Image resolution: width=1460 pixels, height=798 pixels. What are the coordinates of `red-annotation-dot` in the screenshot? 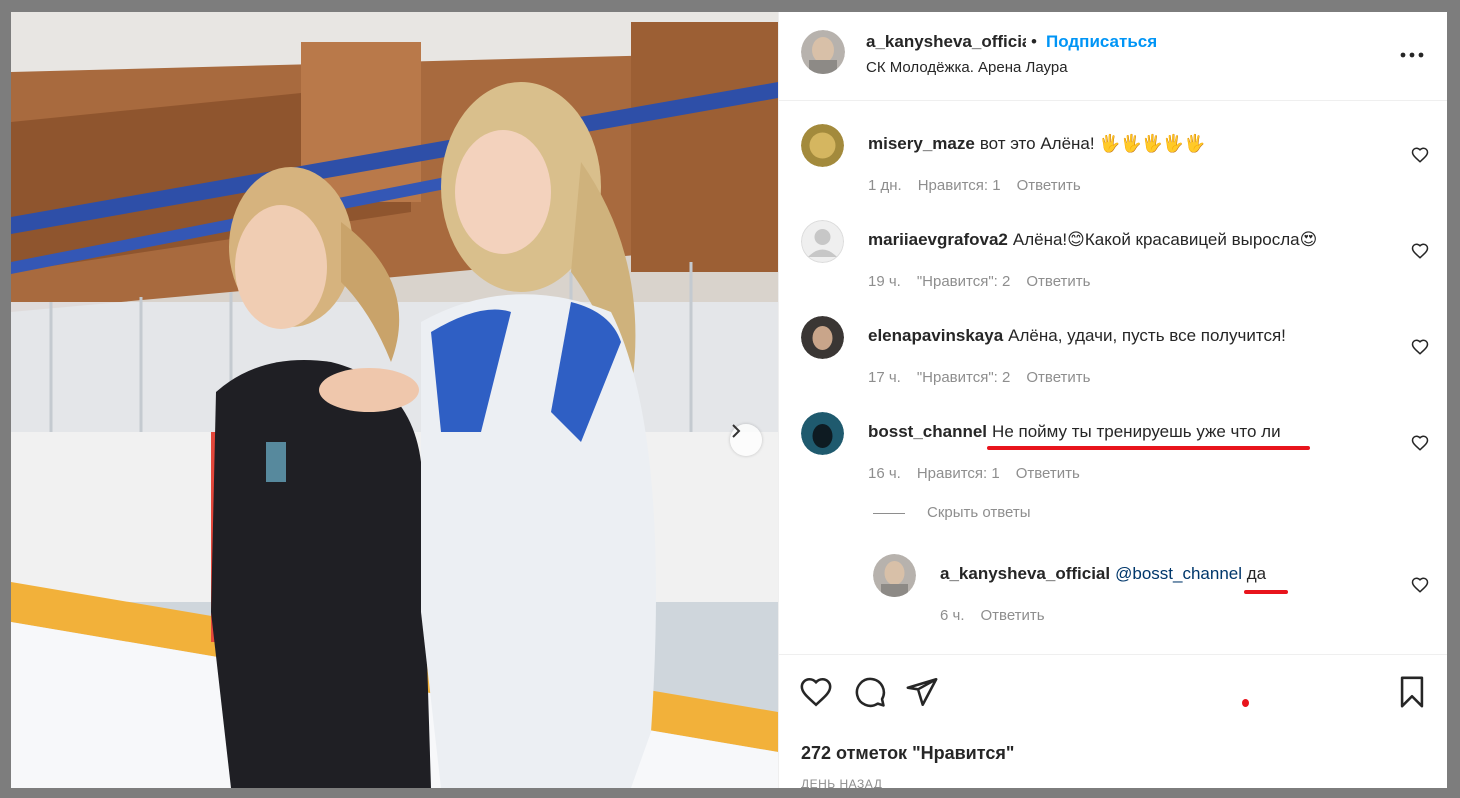 It's located at (1245, 703).